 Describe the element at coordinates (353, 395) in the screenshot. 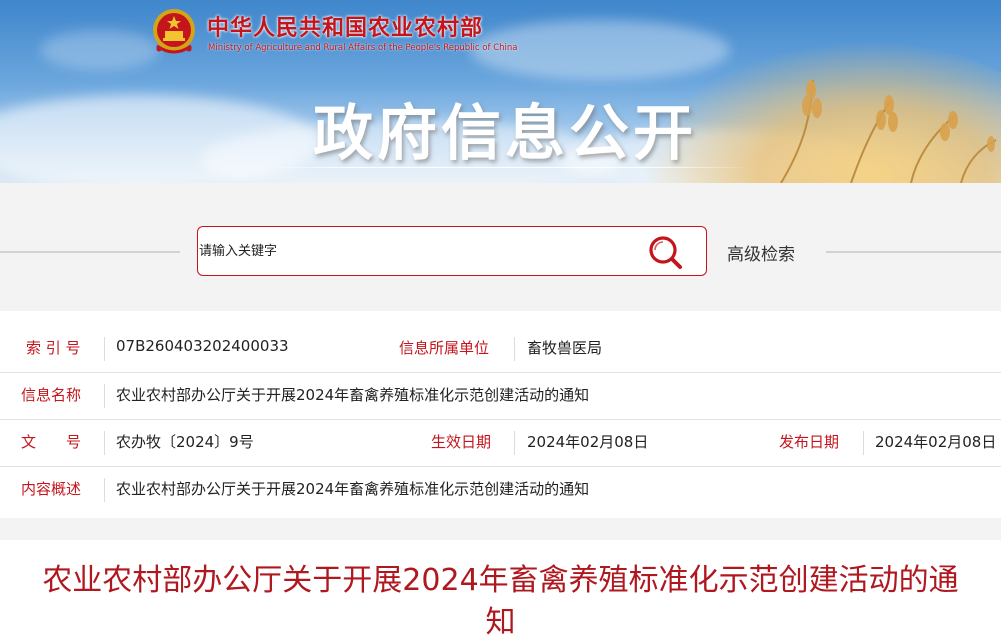

I see `name-value: 农业农村部办公厅关于开展2024年畜禽养殖标准化示范创建活动的通知` at that location.